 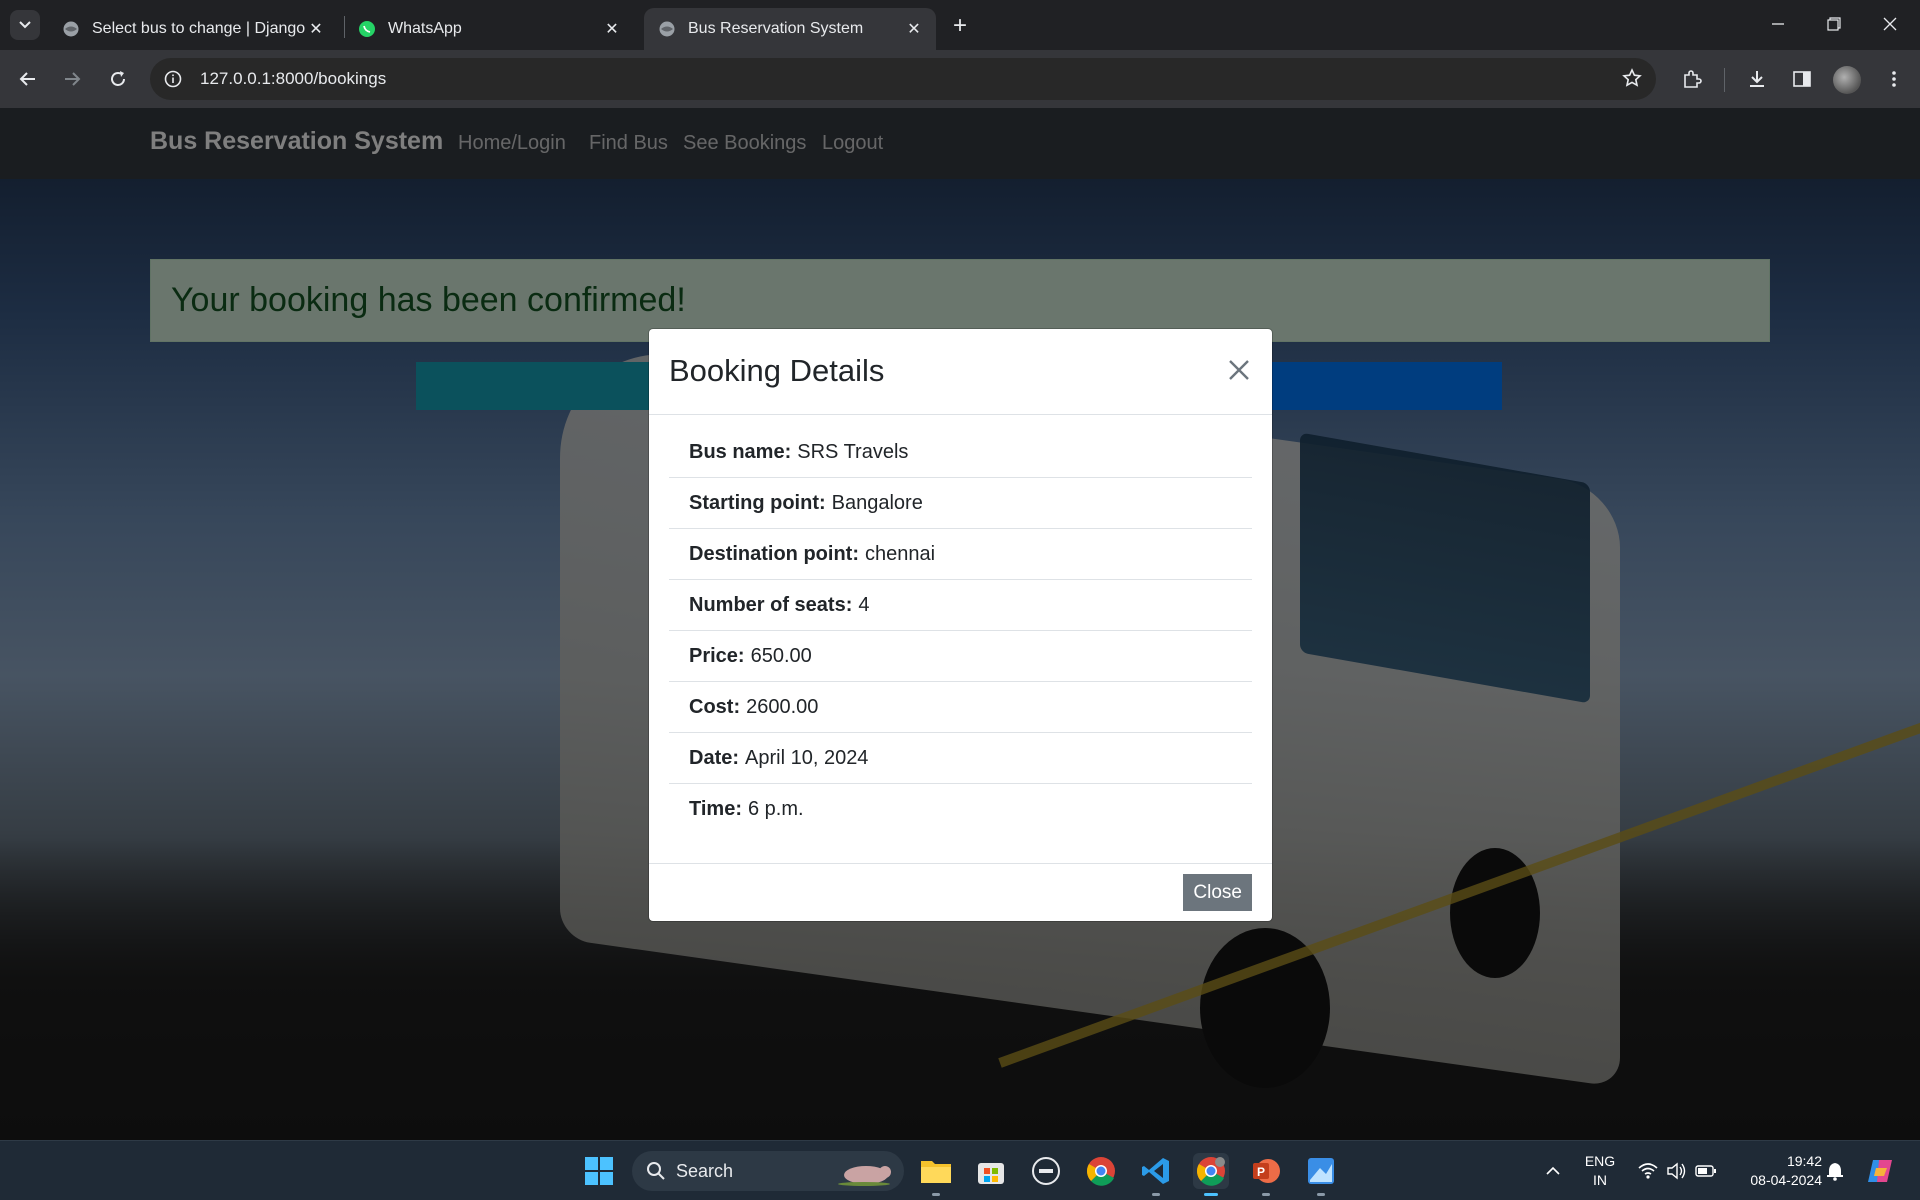 I want to click on minimize-button, so click(x=1778, y=24).